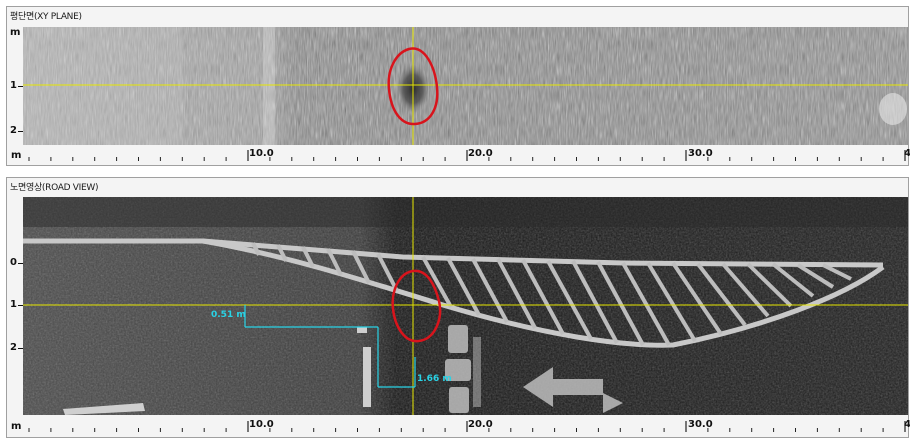 This screenshot has height=440, width=910. I want to click on road-y-tick-2: 2, so click(13, 347).